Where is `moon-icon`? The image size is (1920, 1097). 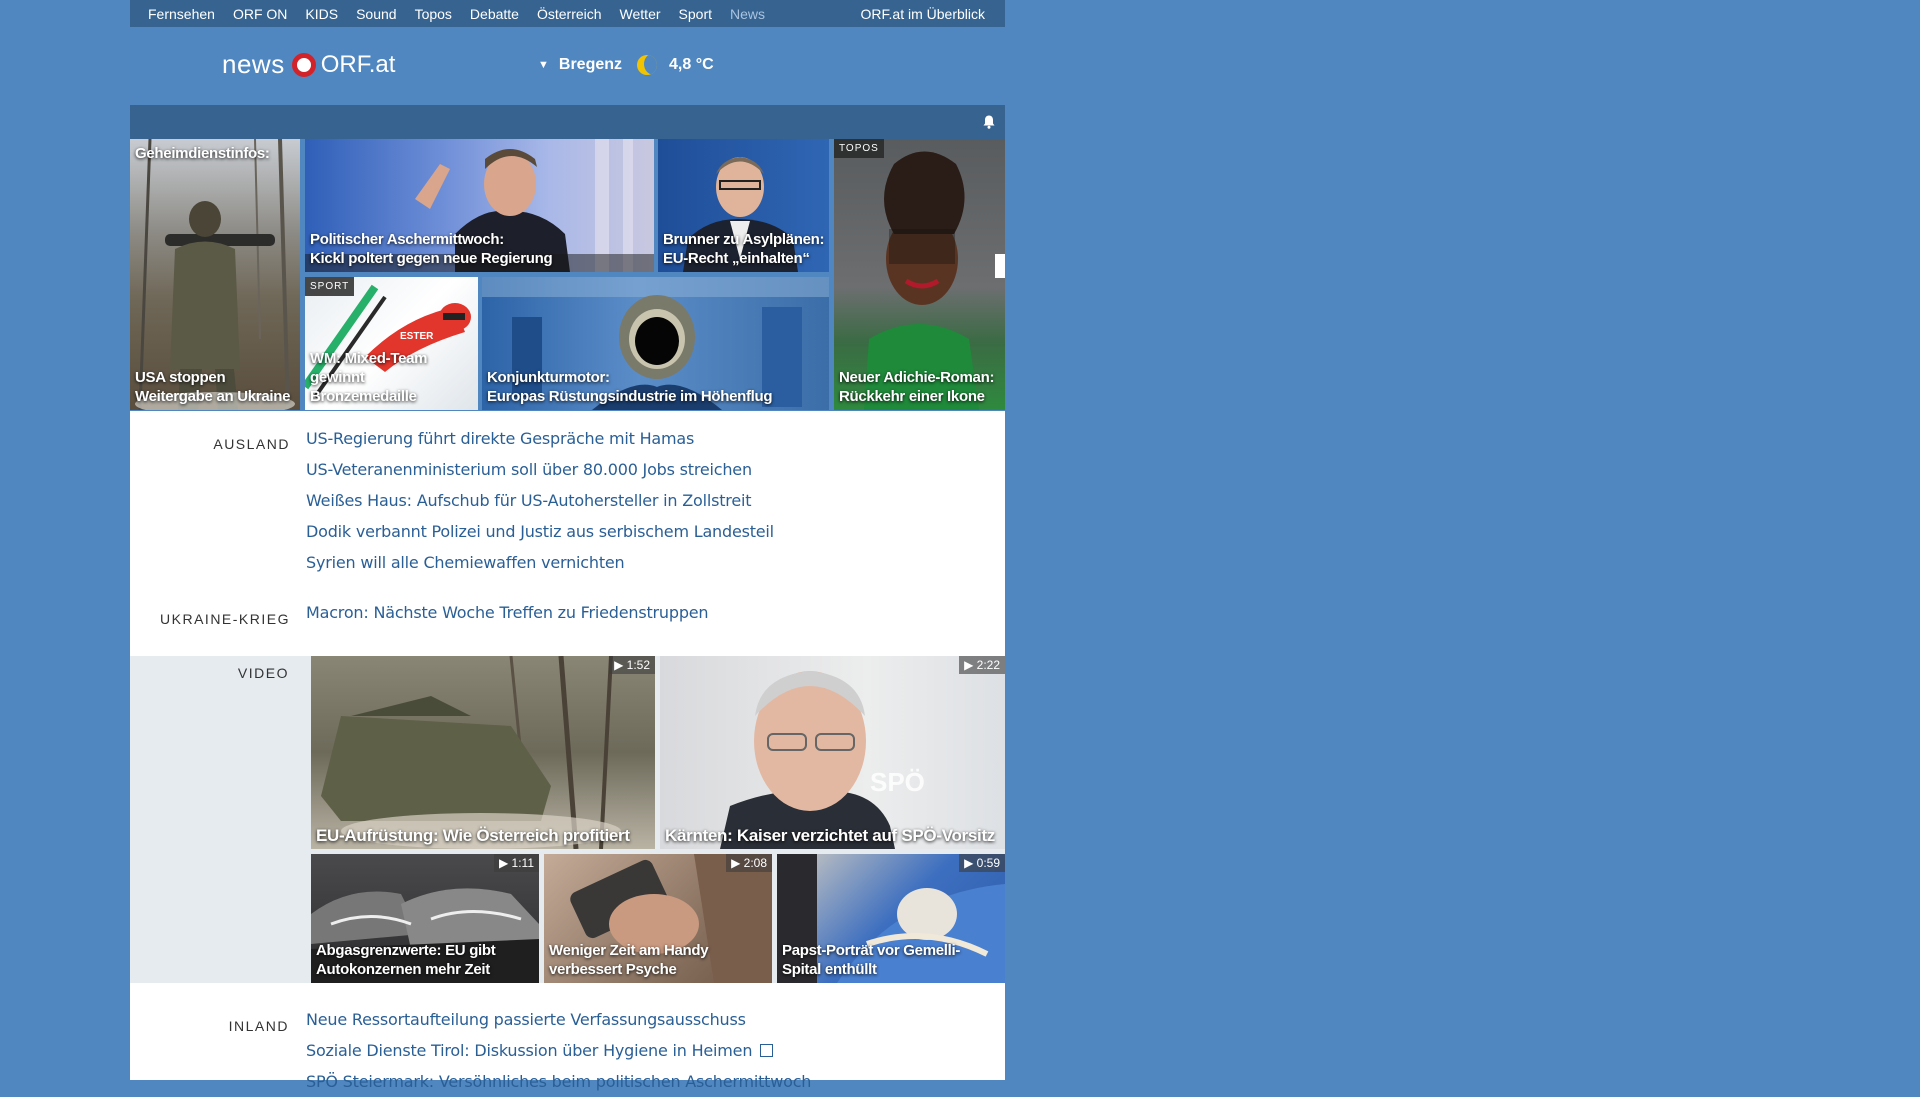 moon-icon is located at coordinates (647, 65).